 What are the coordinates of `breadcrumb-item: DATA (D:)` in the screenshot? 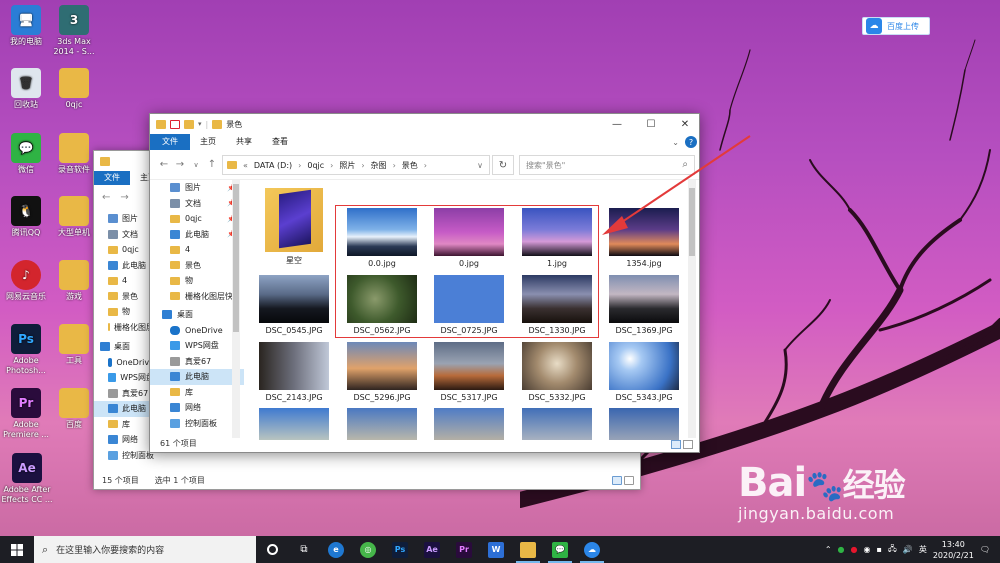 It's located at (273, 165).